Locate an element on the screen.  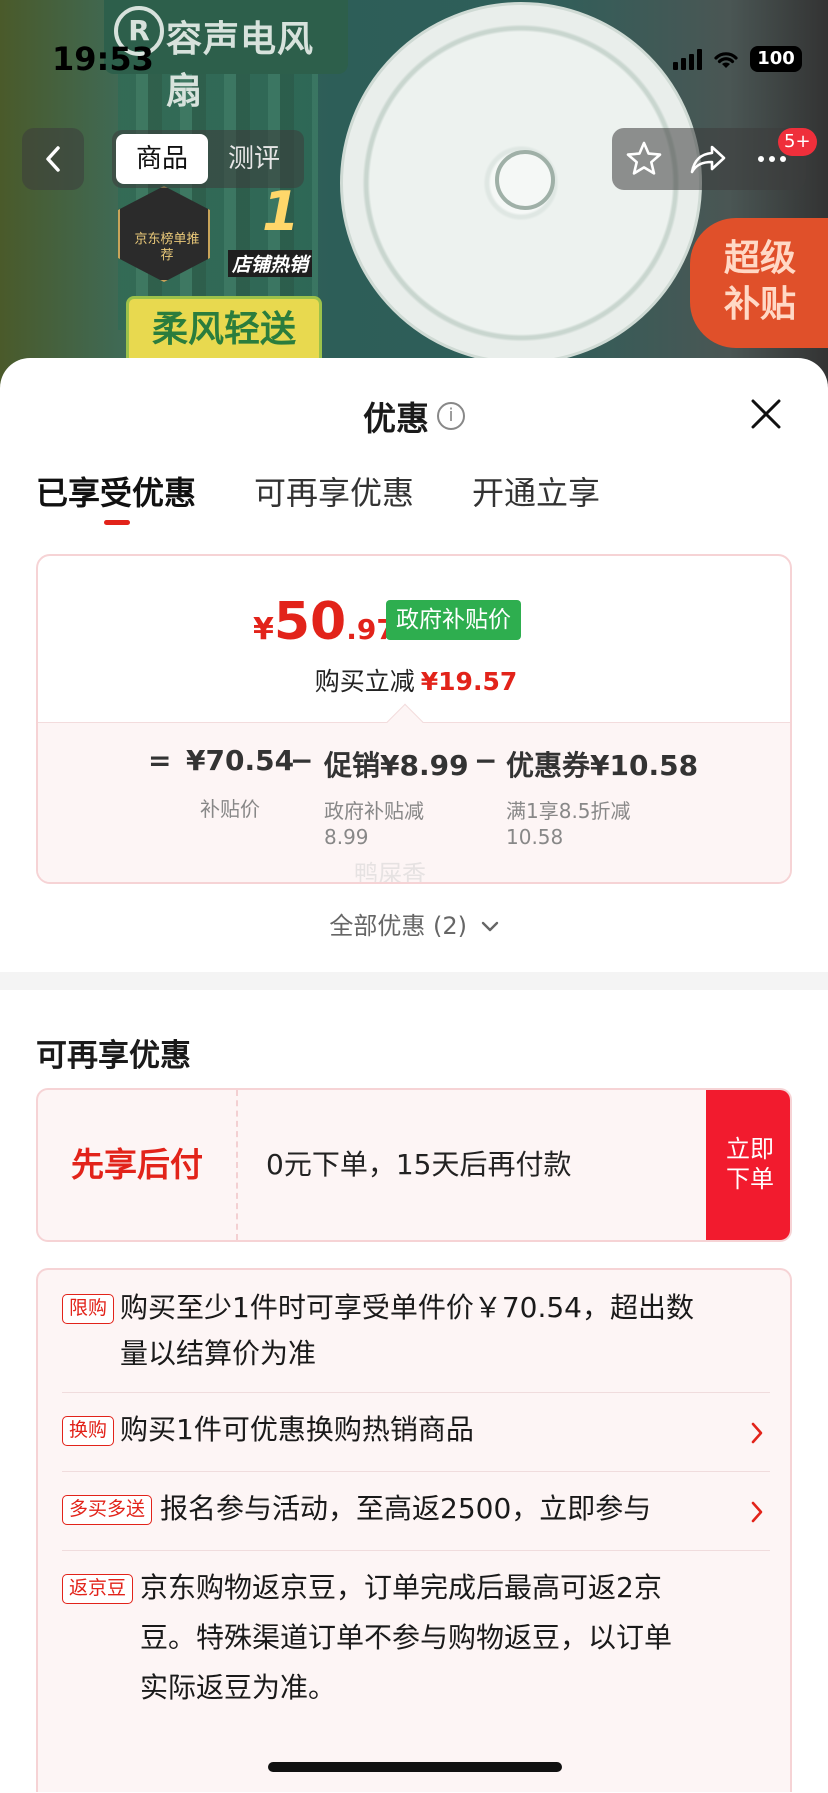
order-now-line1: 立即 is located at coordinates (750, 1149).